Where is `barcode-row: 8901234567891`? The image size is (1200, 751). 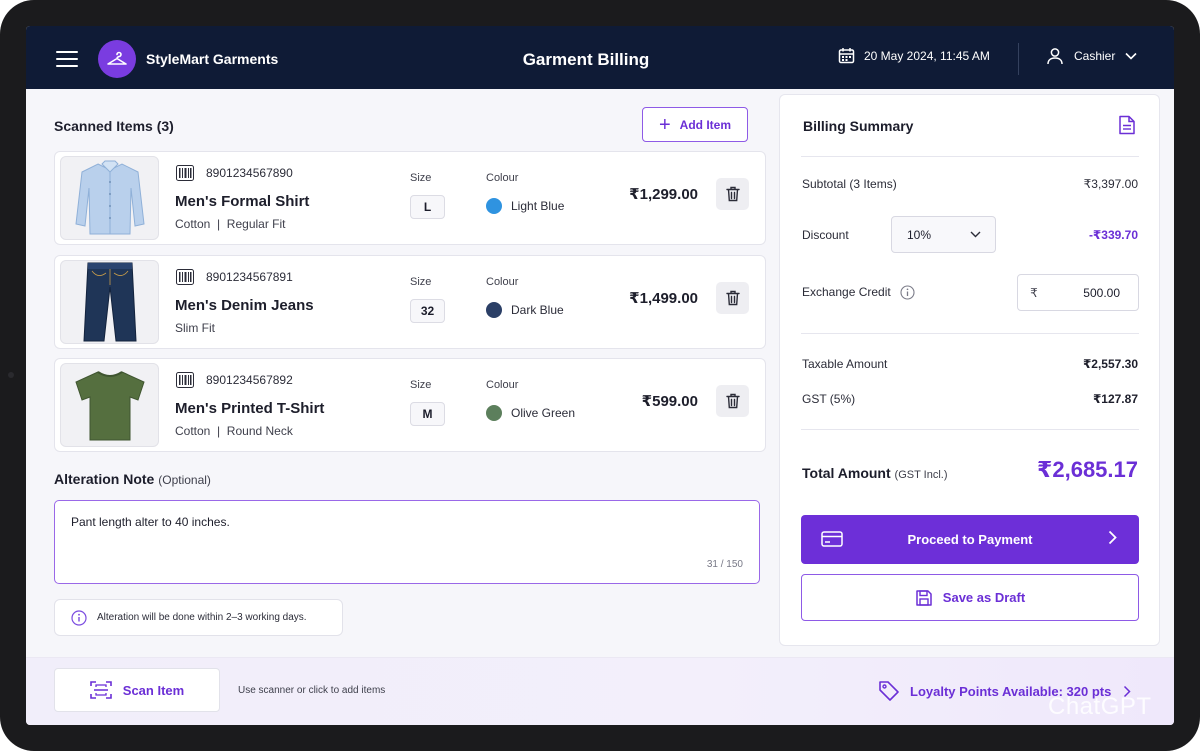
barcode-row: 8901234567891 is located at coordinates (234, 277).